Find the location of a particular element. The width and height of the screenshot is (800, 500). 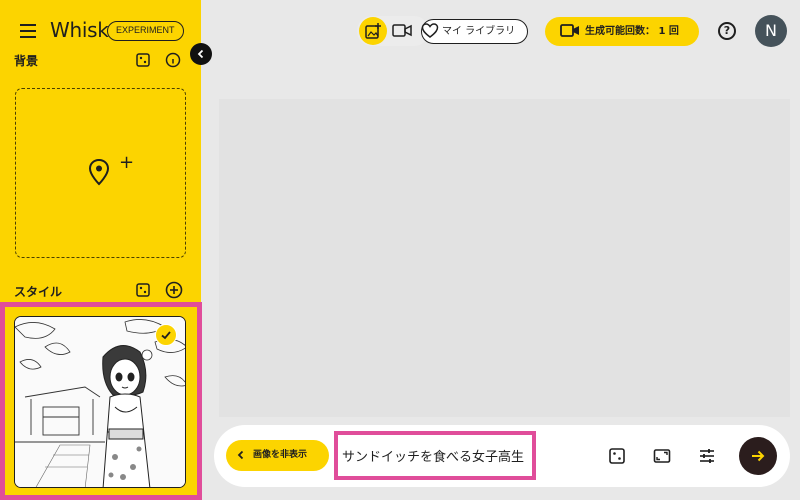

location-pin-icon is located at coordinates (99, 172).